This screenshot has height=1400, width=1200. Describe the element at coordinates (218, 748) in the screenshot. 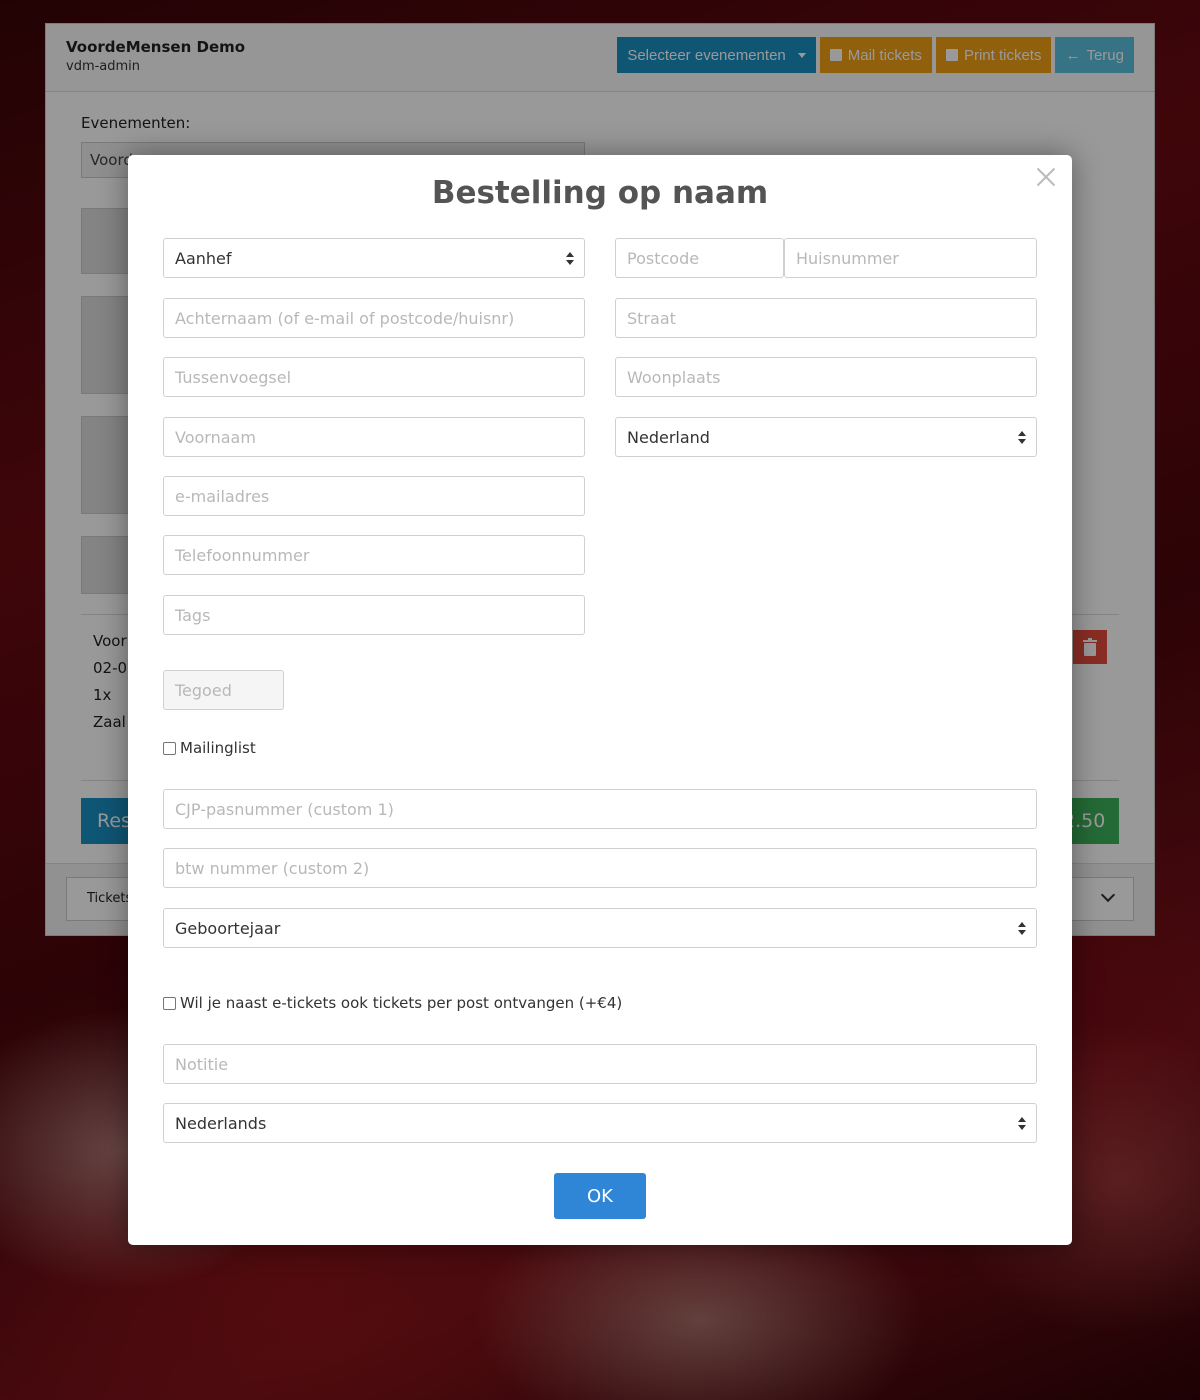

I see `mailinglist-label: Mailinglist` at that location.